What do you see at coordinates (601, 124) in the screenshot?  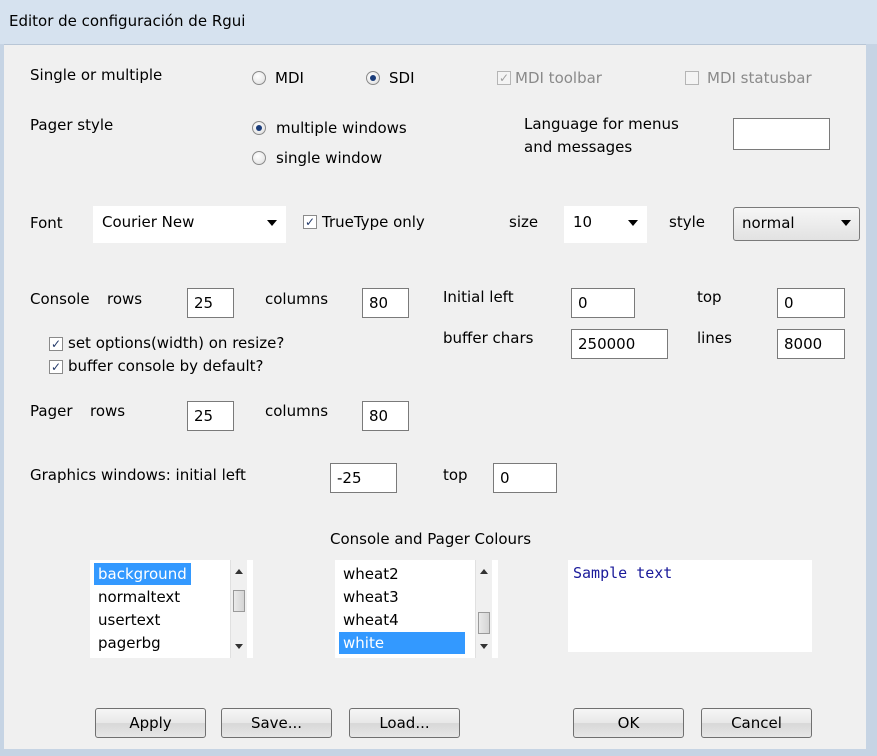 I see `language-label-line1: Language for menus` at bounding box center [601, 124].